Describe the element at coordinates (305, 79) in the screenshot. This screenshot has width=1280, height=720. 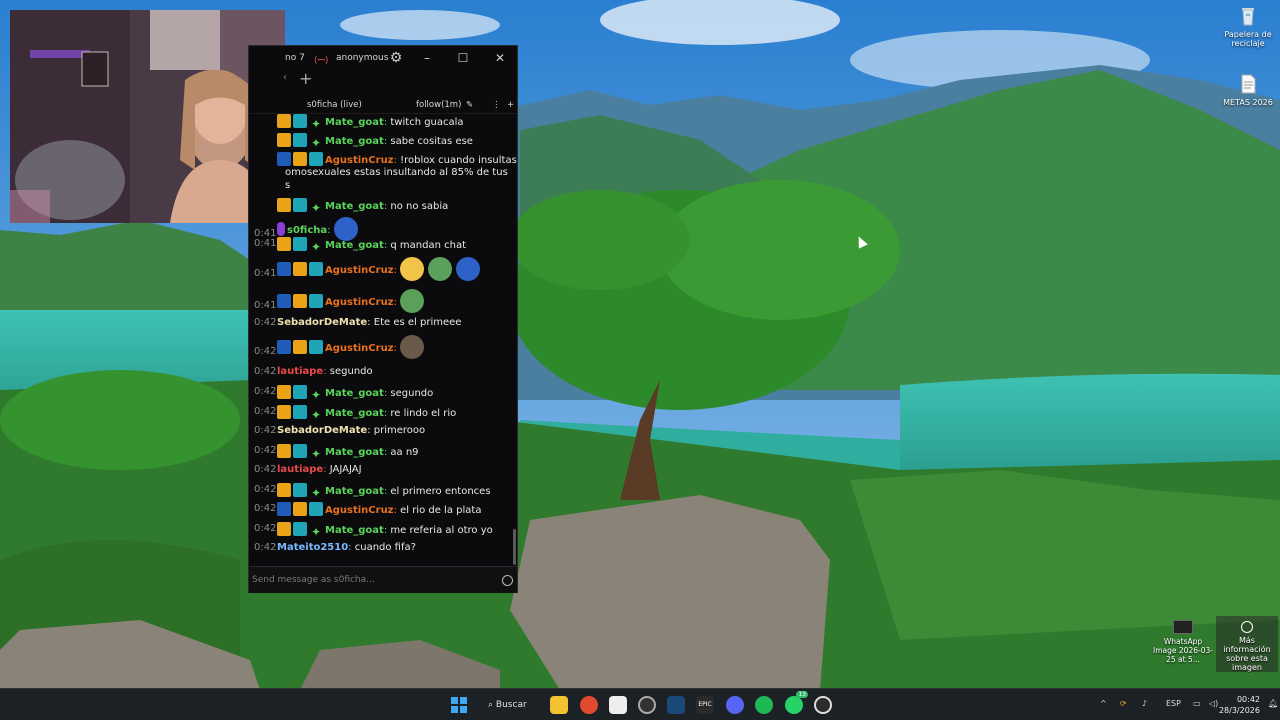
I see `add-tab-button: +` at that location.